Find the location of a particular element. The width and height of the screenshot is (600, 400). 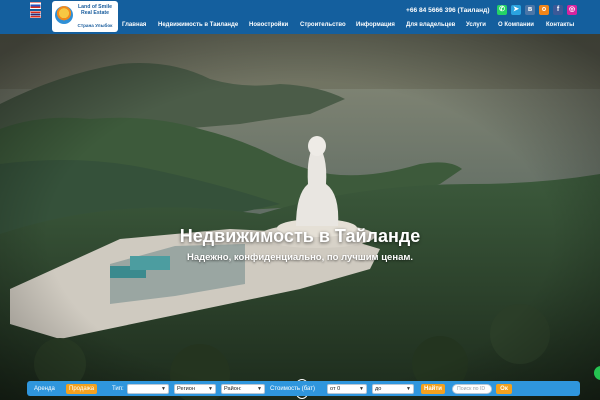

nav-item-owners: Для владельцев is located at coordinates (430, 25).